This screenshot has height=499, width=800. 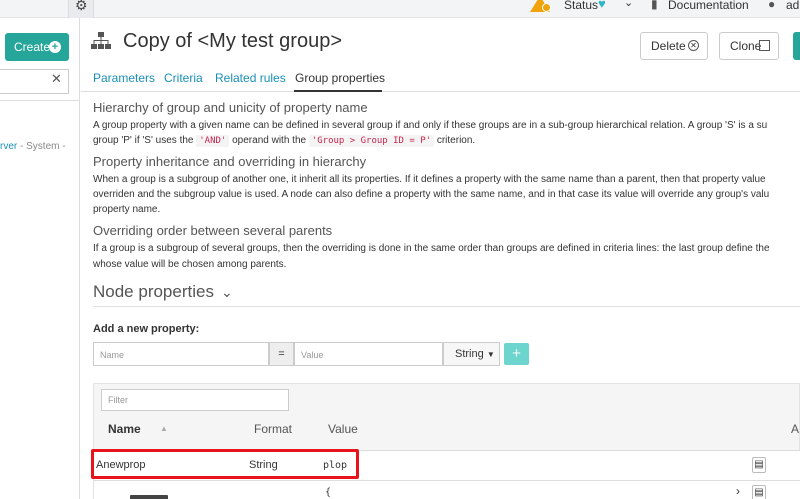 What do you see at coordinates (772, 5) in the screenshot?
I see `user-icon: ●` at bounding box center [772, 5].